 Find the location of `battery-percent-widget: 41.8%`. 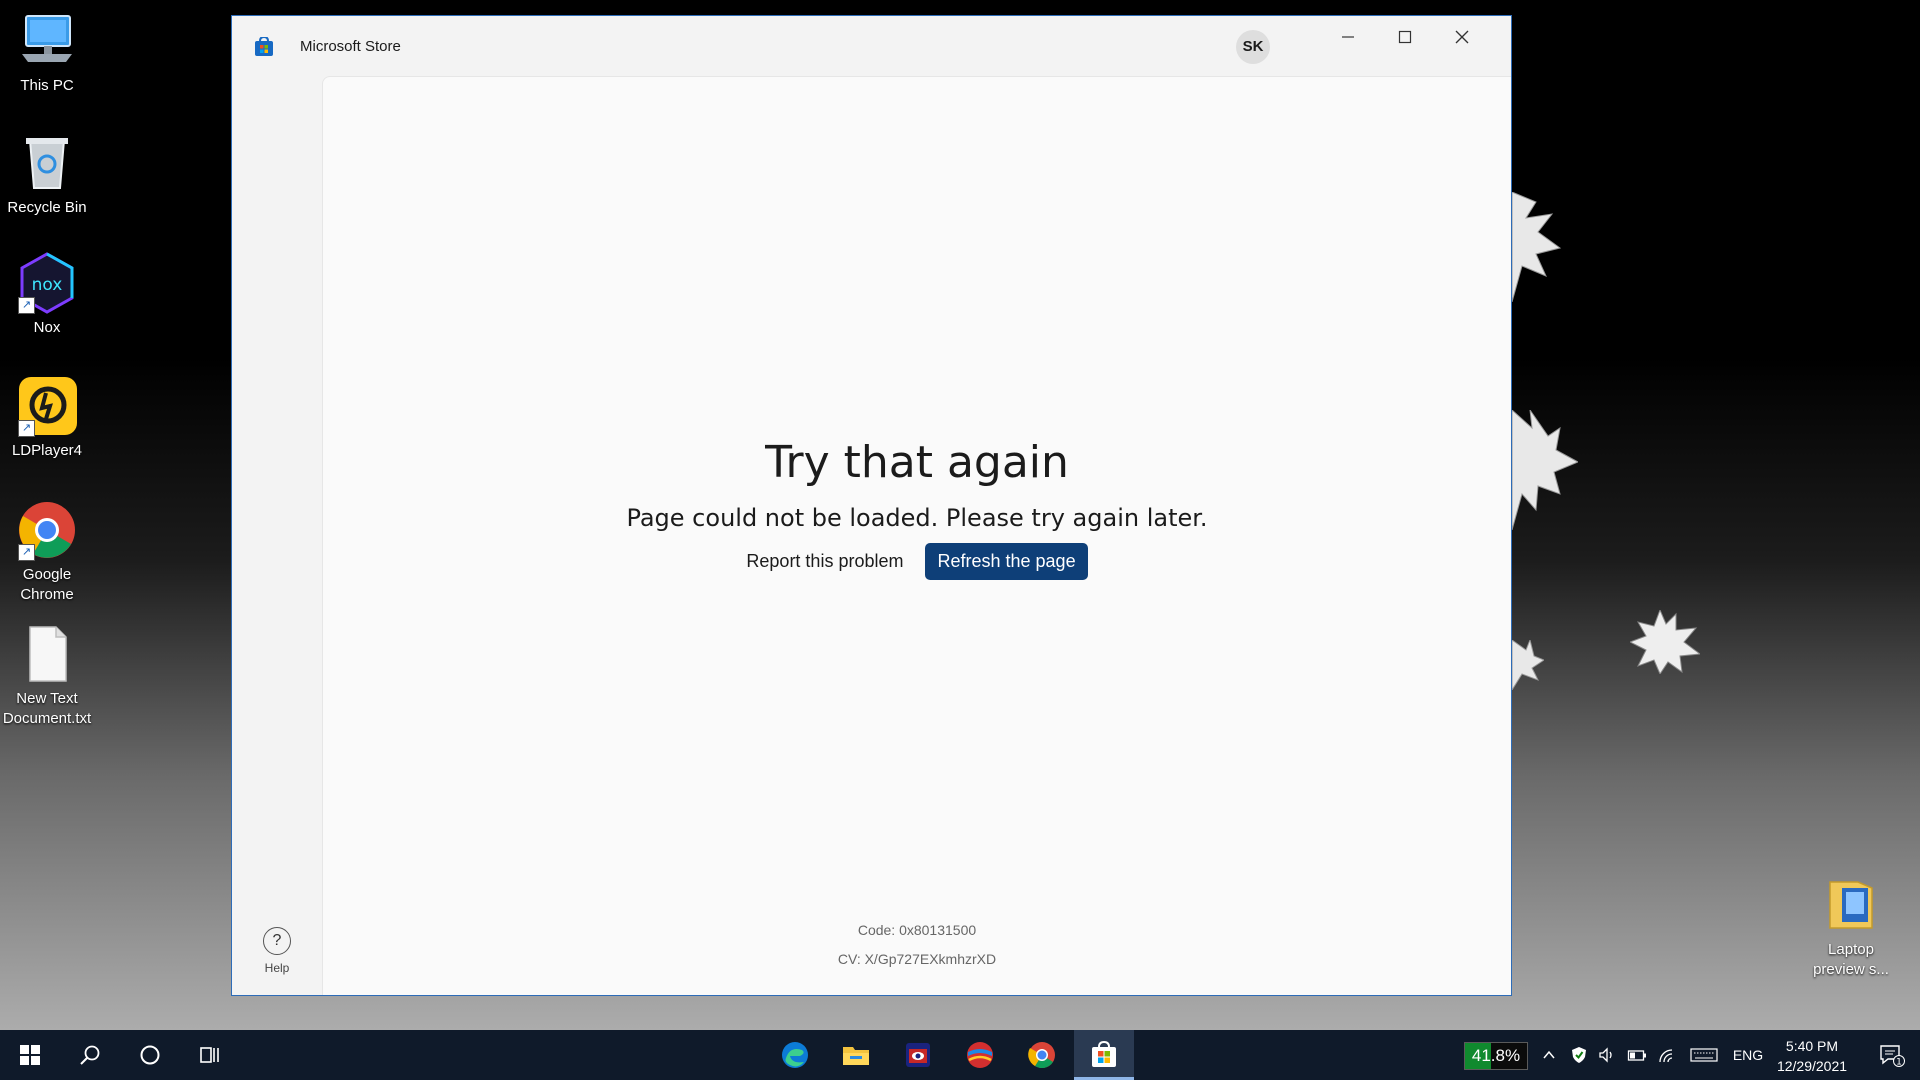

battery-percent-widget: 41.8% is located at coordinates (1496, 1056).